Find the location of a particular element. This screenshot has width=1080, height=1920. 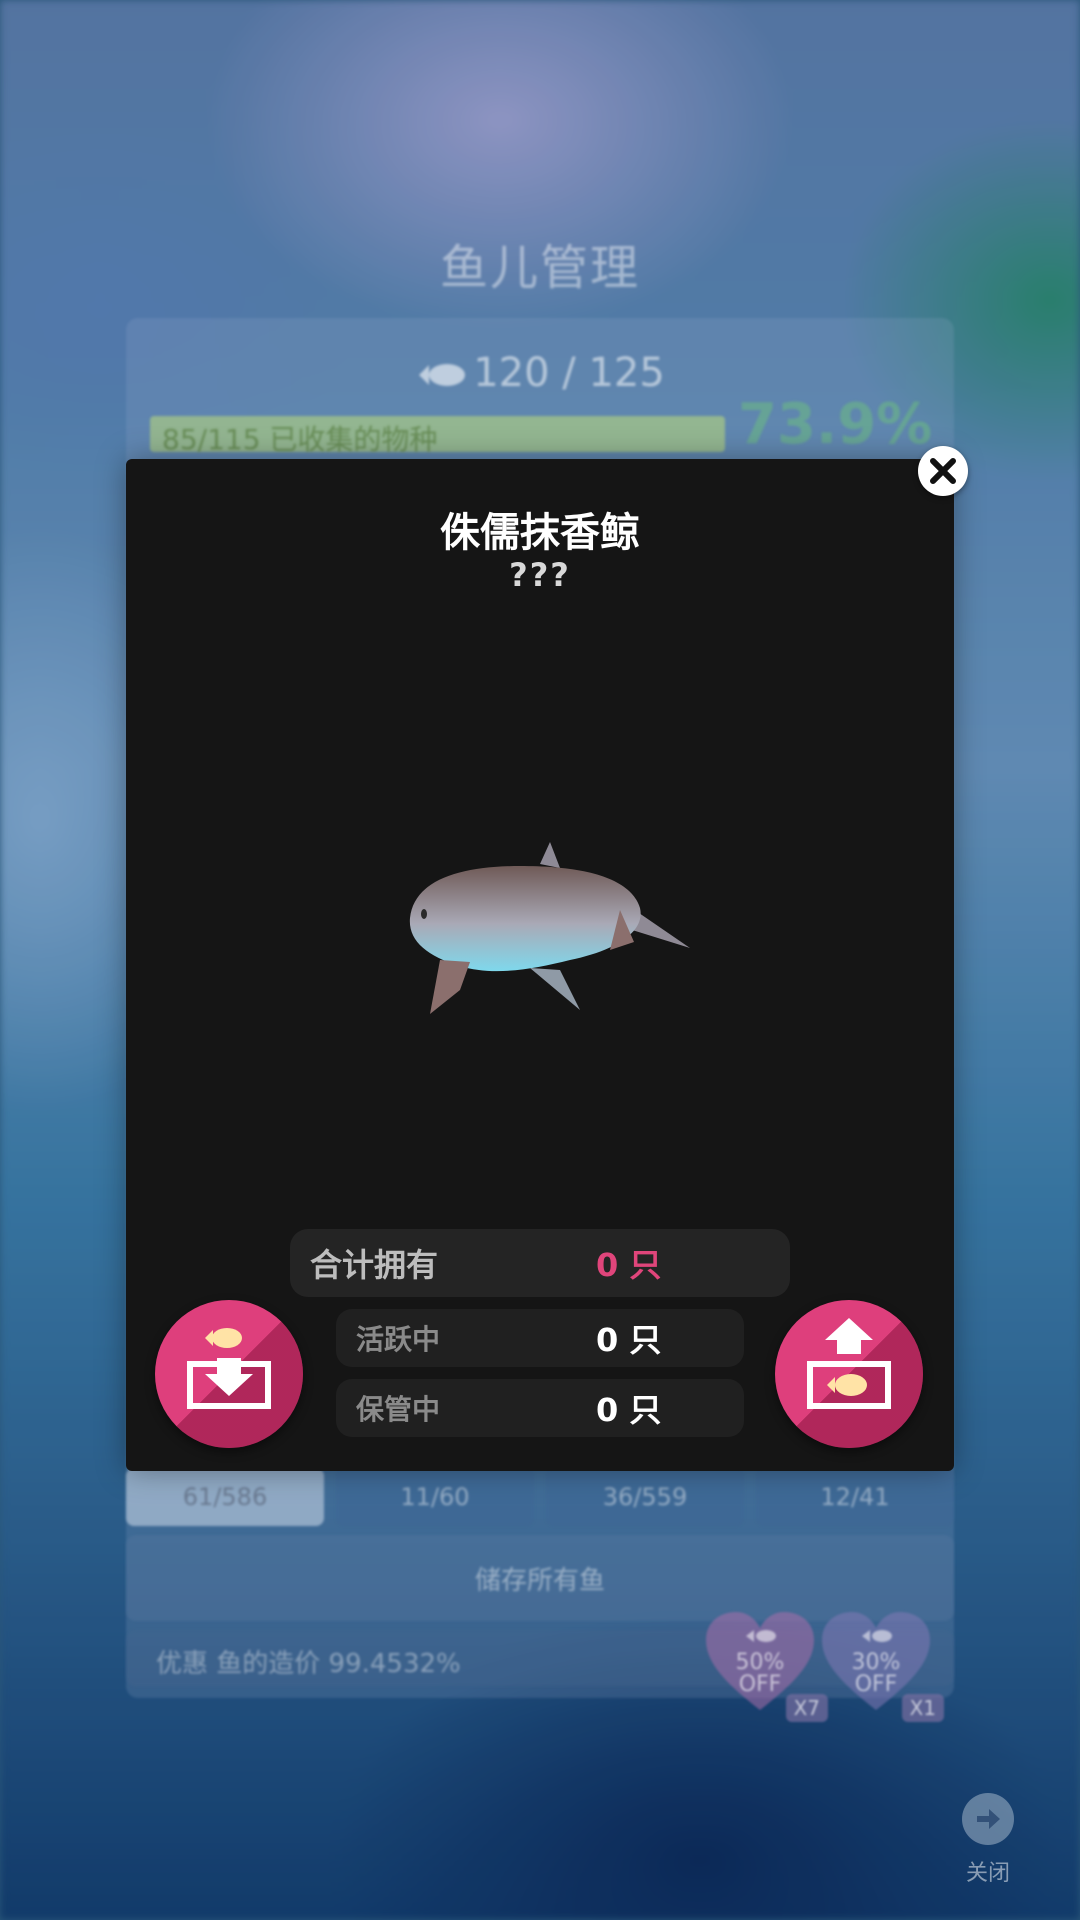

collection-percent: 73.9% is located at coordinates (835, 424).